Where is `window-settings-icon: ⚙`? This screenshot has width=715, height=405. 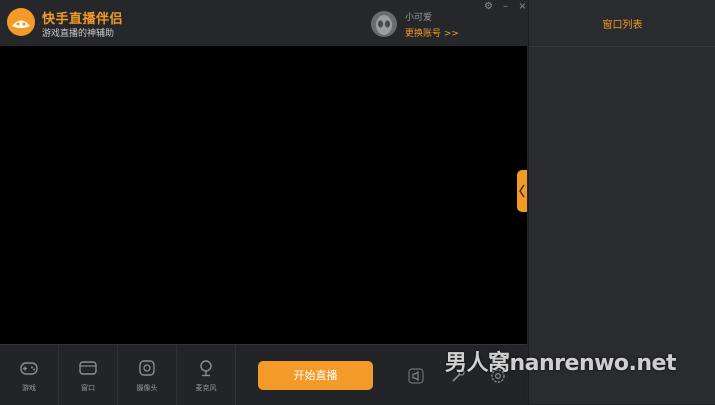
window-settings-icon: ⚙ is located at coordinates (488, 7).